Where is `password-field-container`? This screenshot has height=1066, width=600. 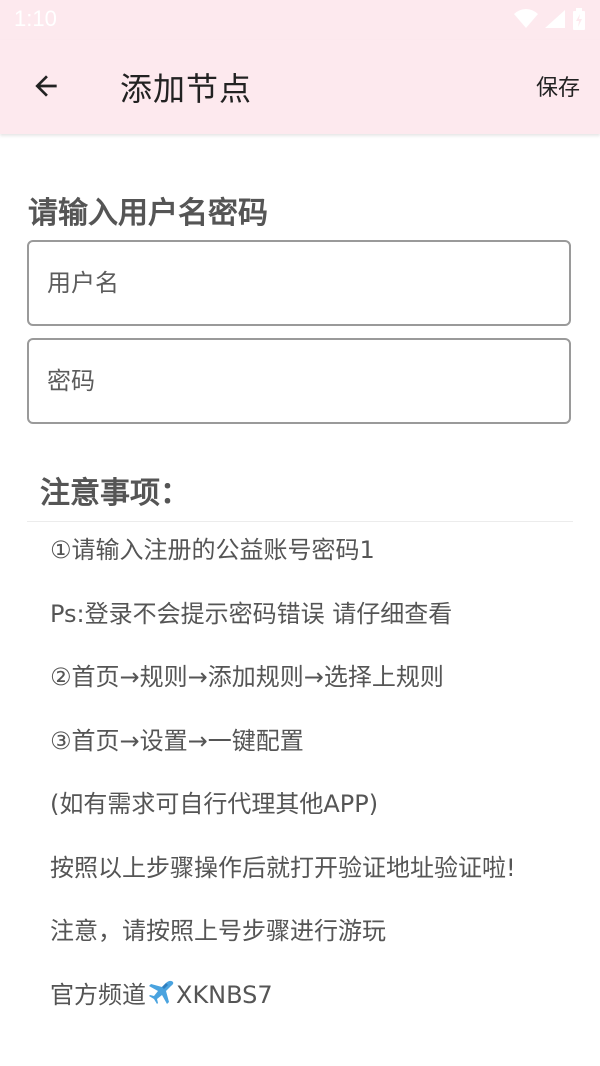
password-field-container is located at coordinates (299, 381).